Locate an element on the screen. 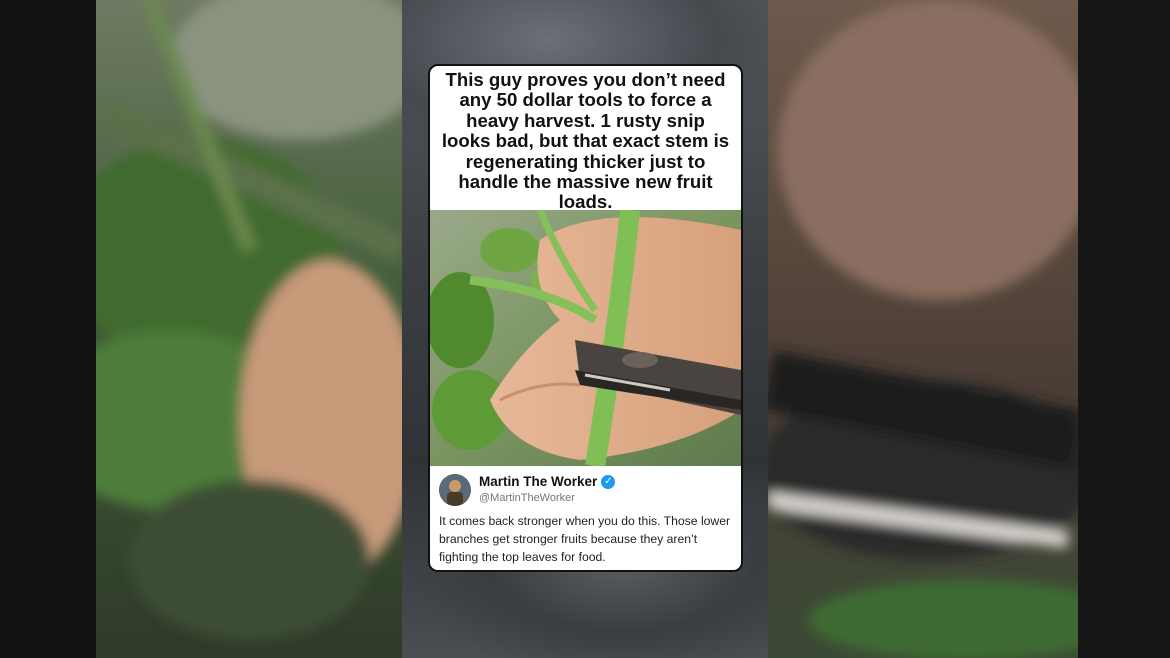 This screenshot has width=1170, height=658. avatar is located at coordinates (455, 490).